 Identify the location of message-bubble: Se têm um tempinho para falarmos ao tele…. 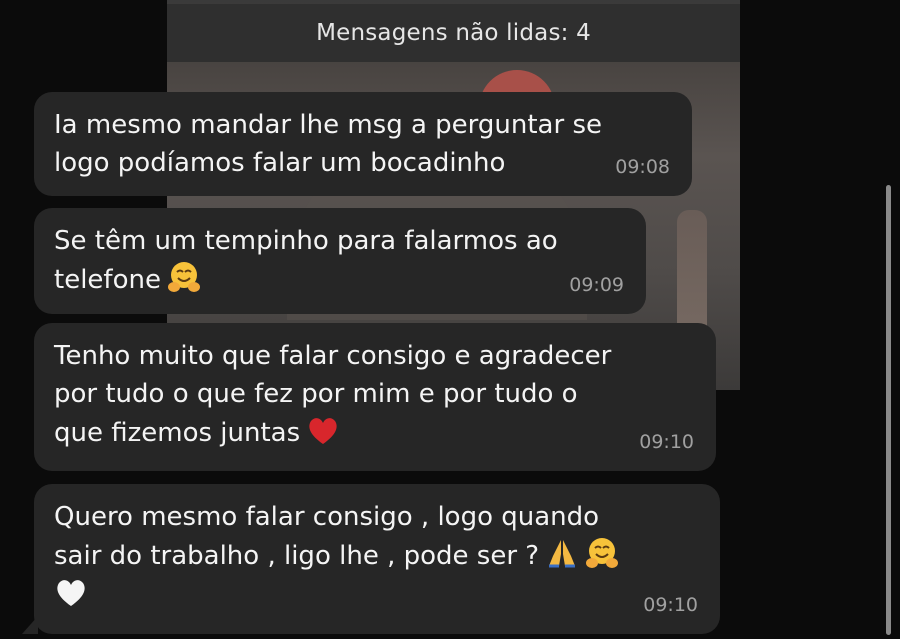
(340, 261).